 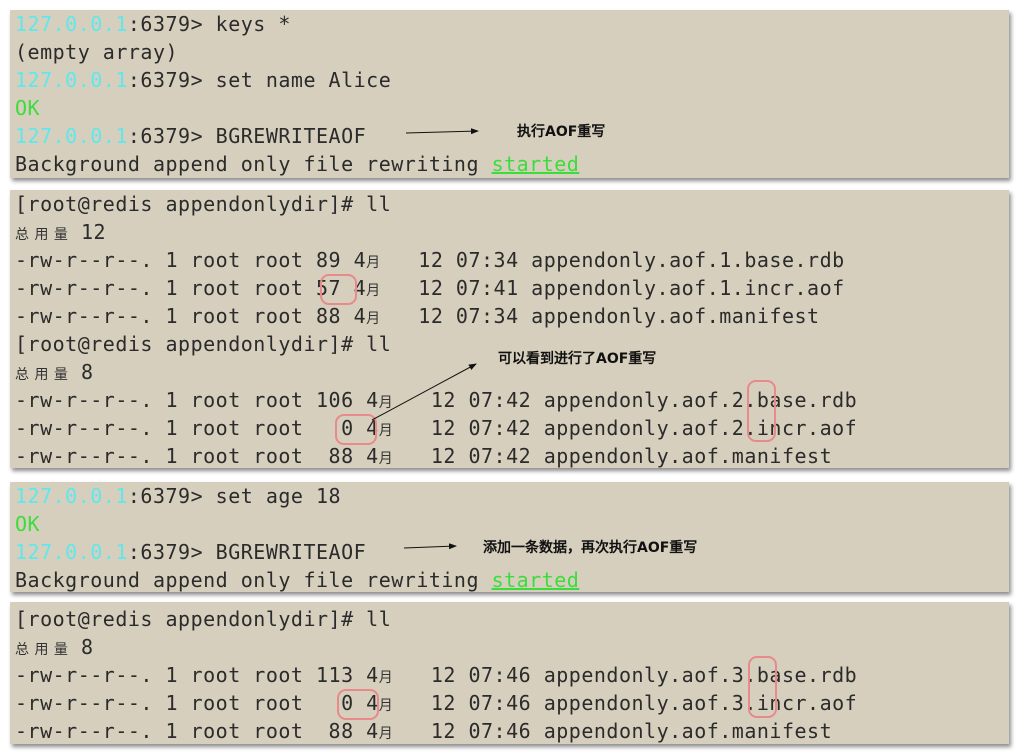 I want to click on command-text: :6379> set age 18, so click(x=234, y=496).